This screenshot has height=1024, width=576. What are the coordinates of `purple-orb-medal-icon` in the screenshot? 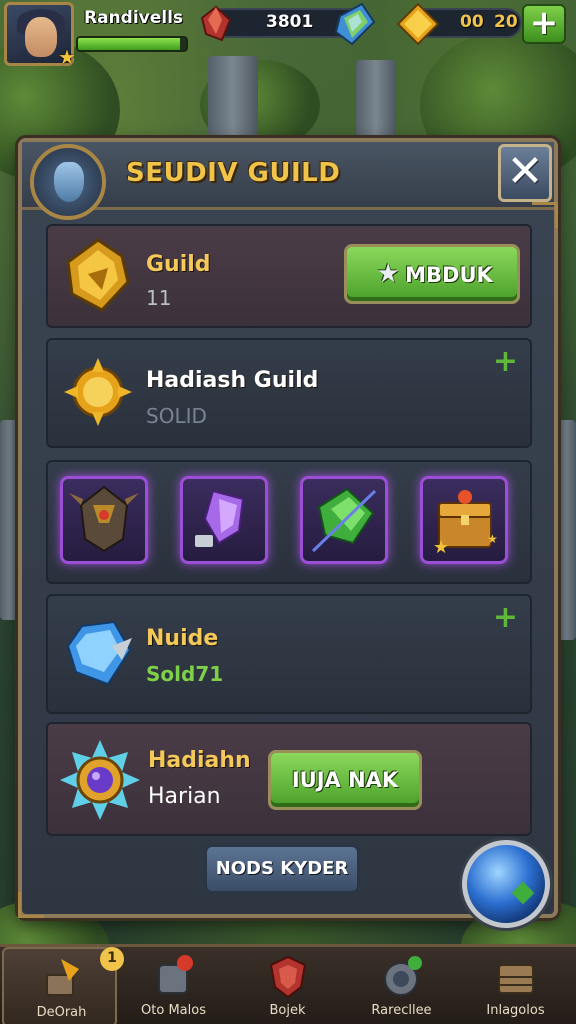 It's located at (100, 780).